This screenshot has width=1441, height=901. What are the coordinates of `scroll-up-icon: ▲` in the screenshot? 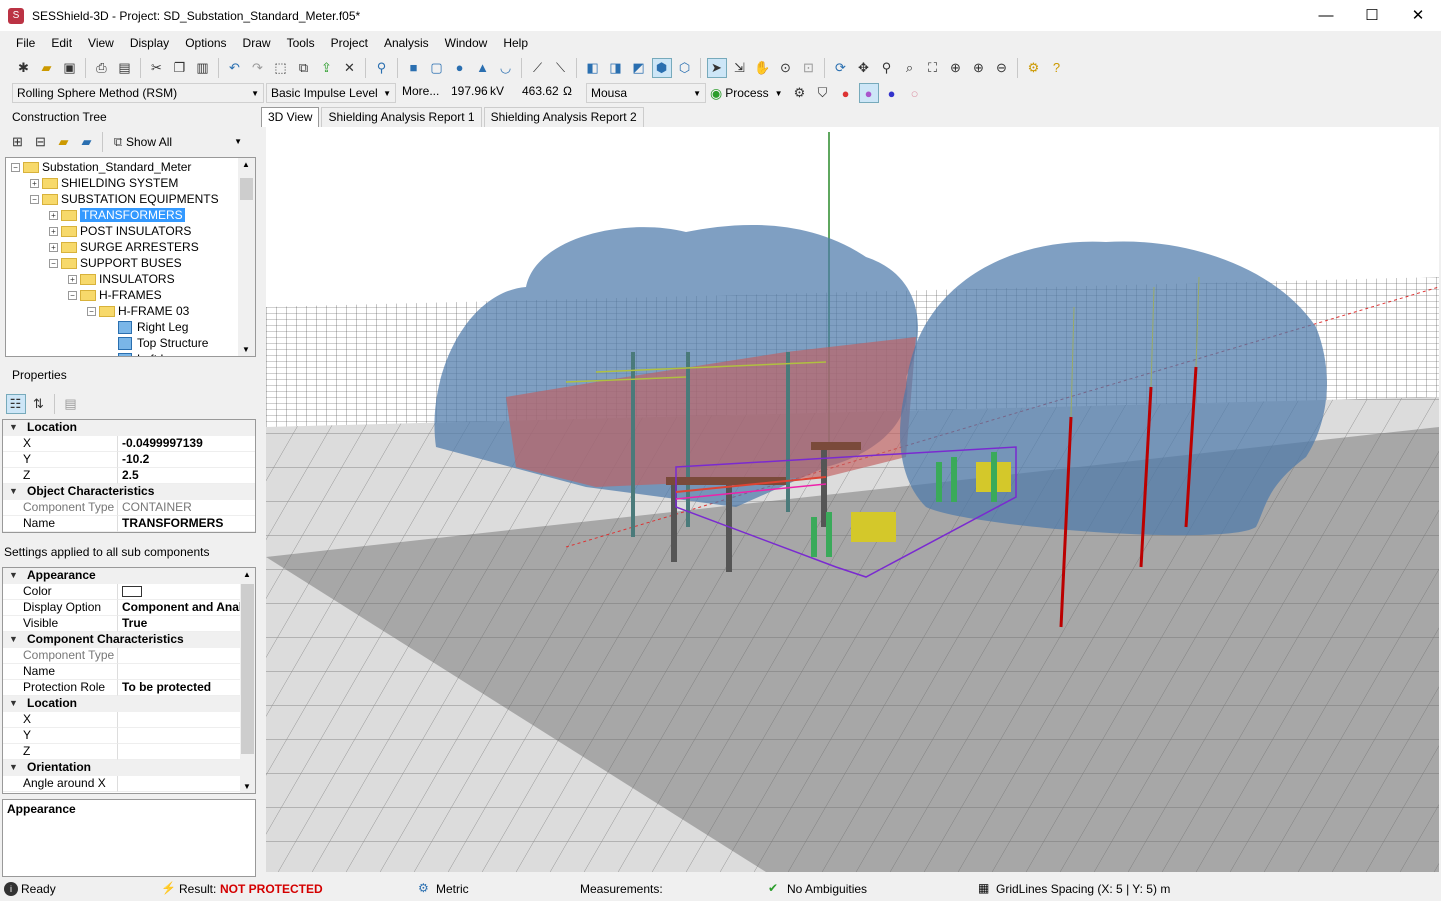 It's located at (246, 164).